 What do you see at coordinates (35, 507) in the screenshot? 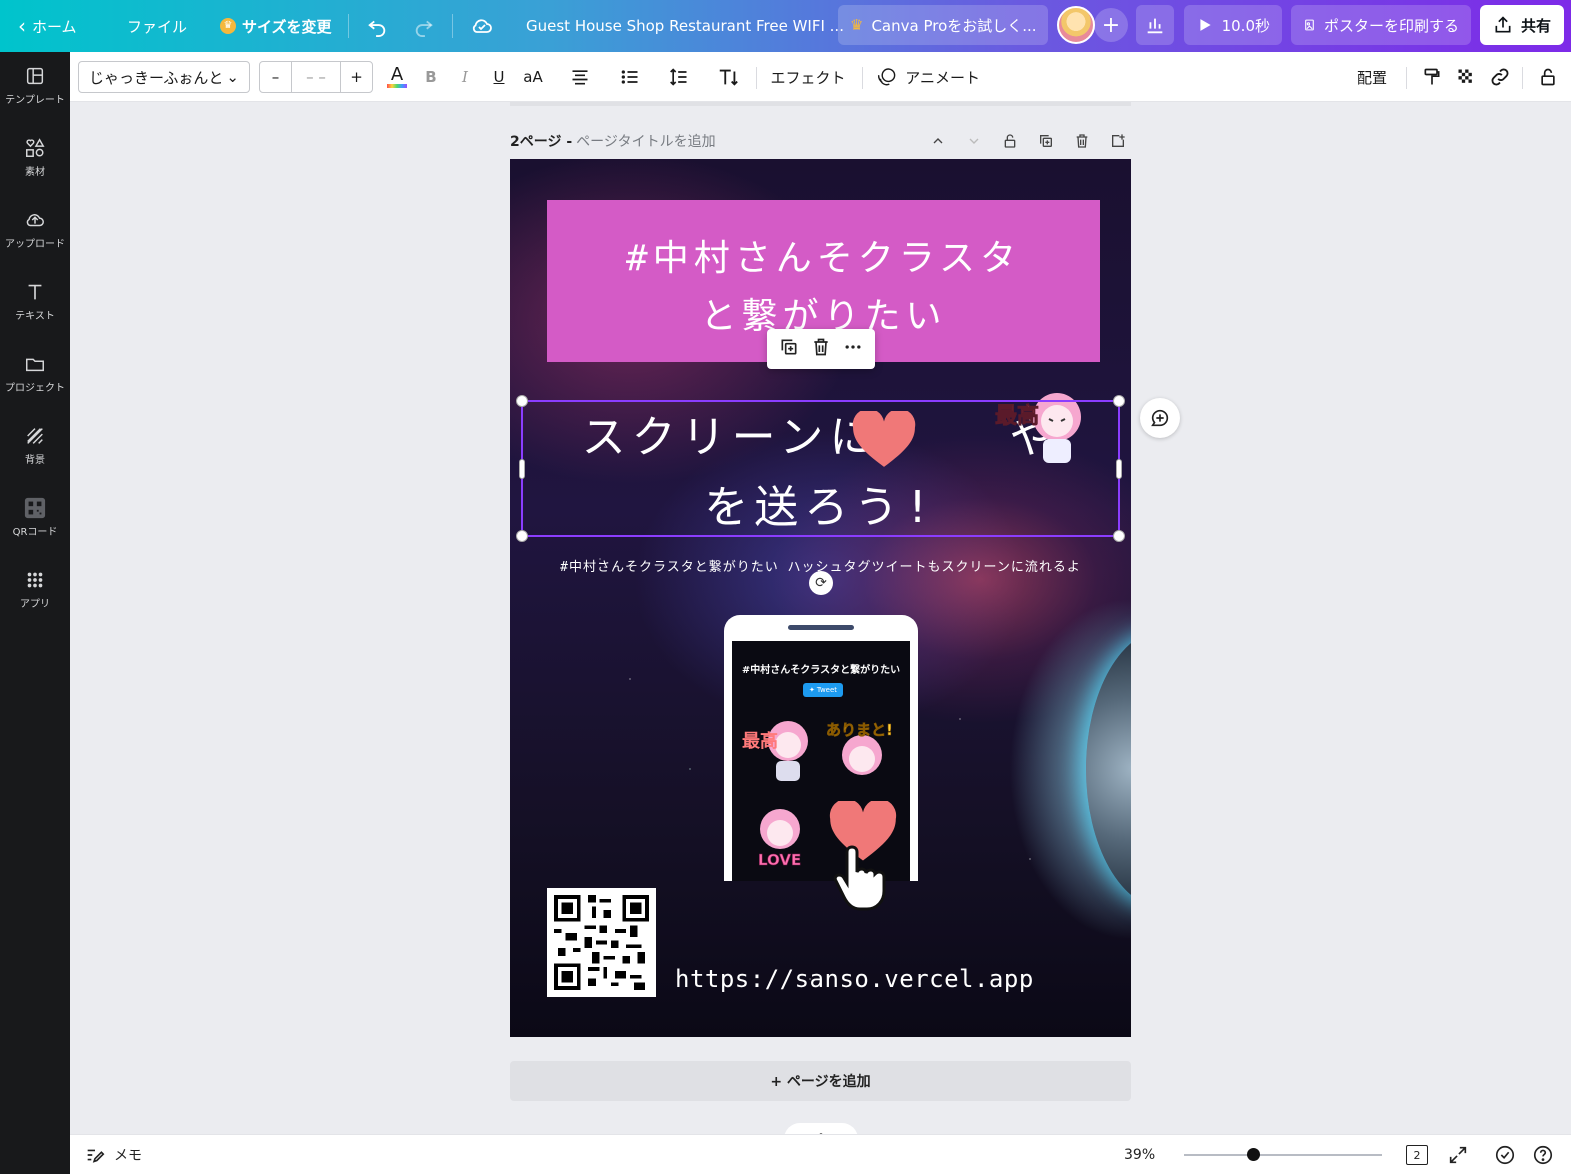
I see `qr-code-icon` at bounding box center [35, 507].